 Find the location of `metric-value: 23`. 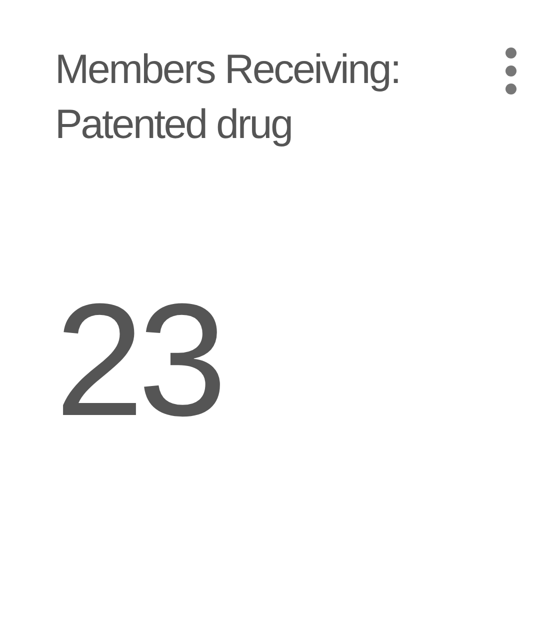

metric-value: 23 is located at coordinates (138, 360).